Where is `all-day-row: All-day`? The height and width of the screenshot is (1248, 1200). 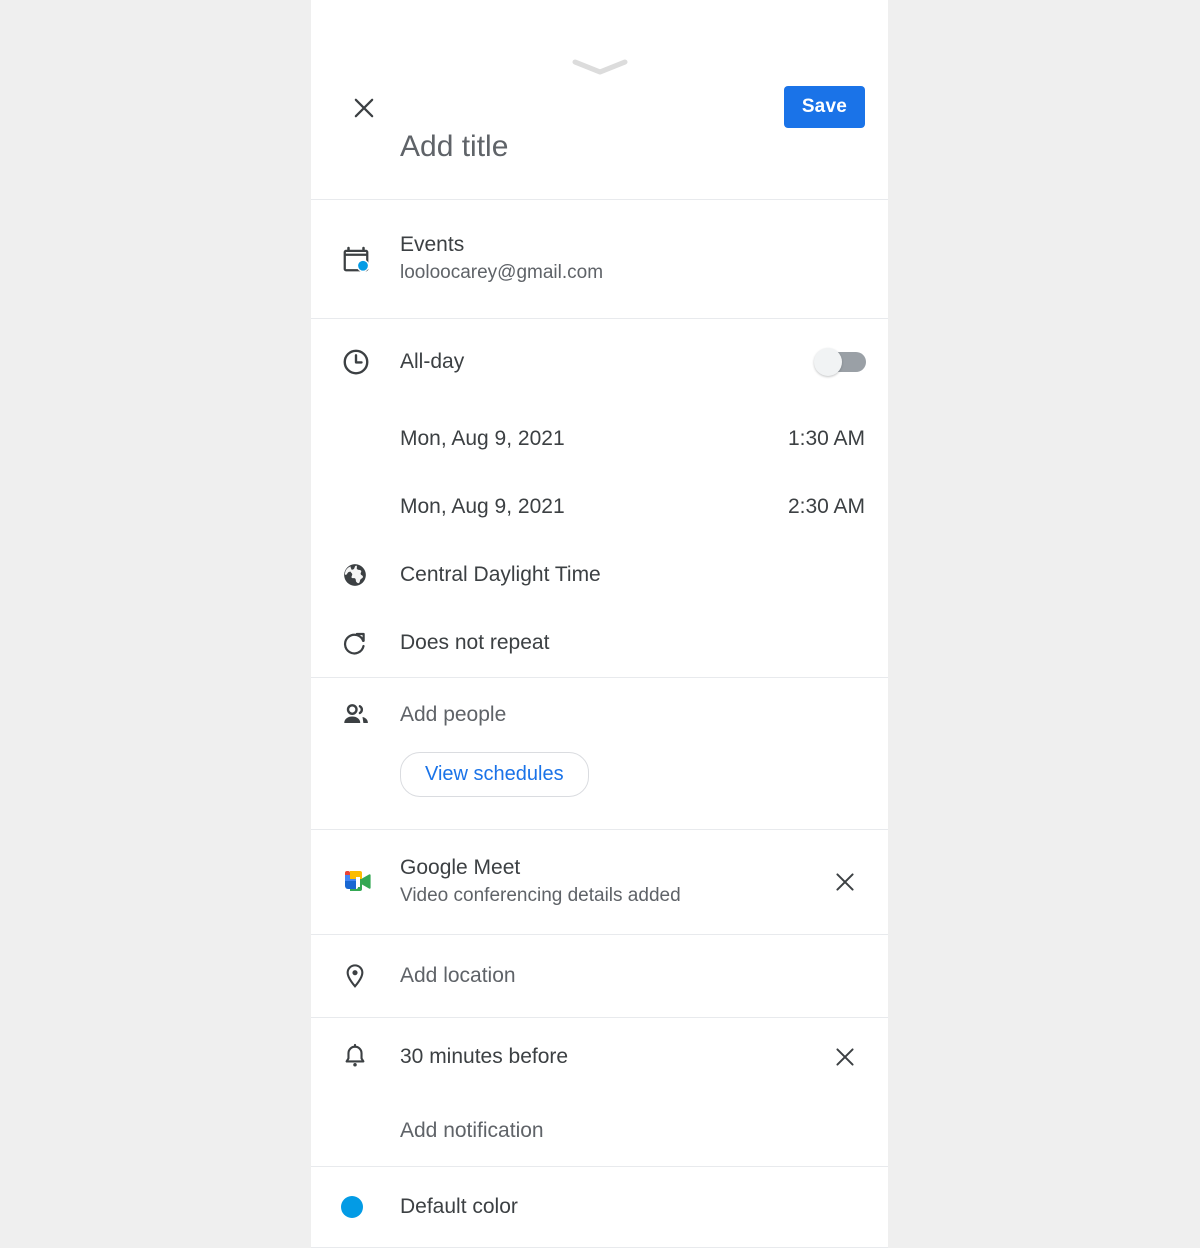
all-day-row: All-day is located at coordinates (599, 362).